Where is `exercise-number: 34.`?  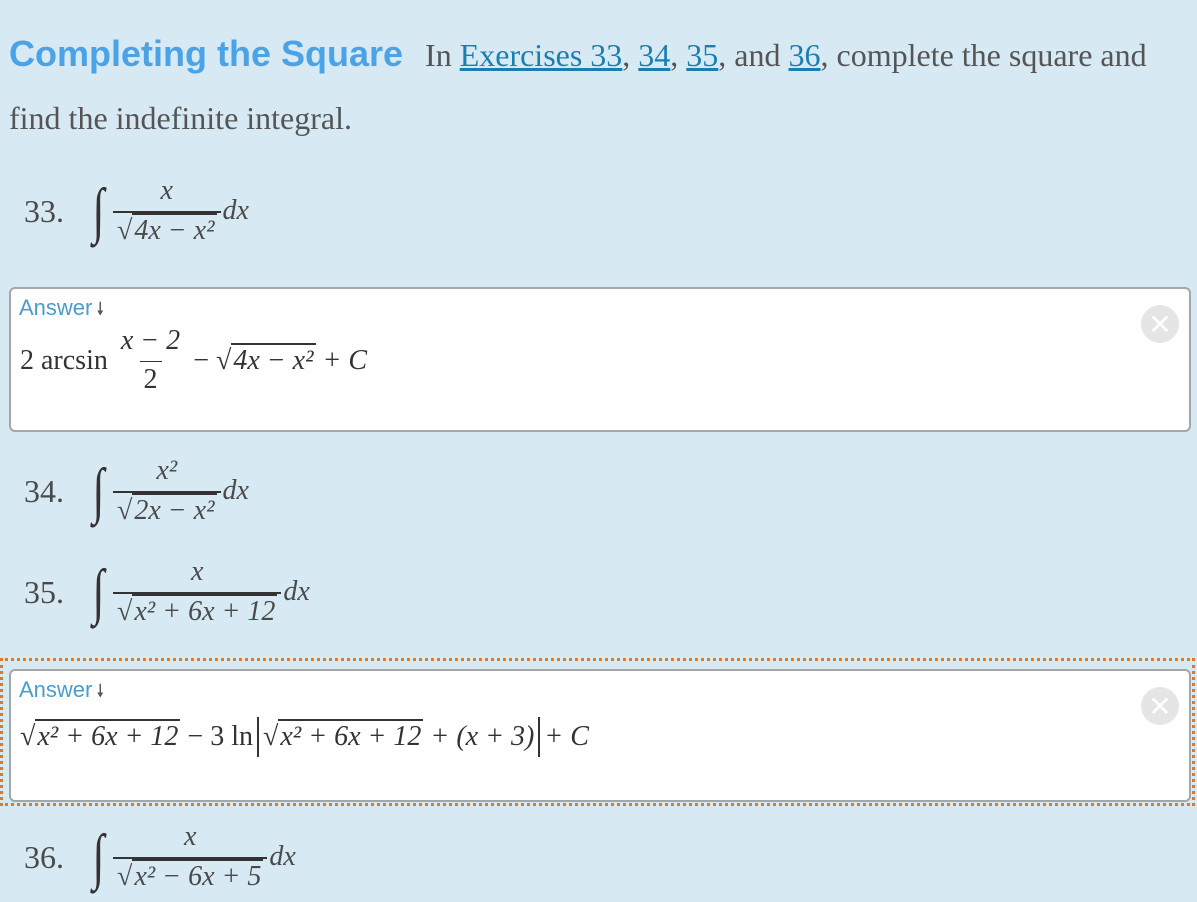 exercise-number: 34. is located at coordinates (44, 490).